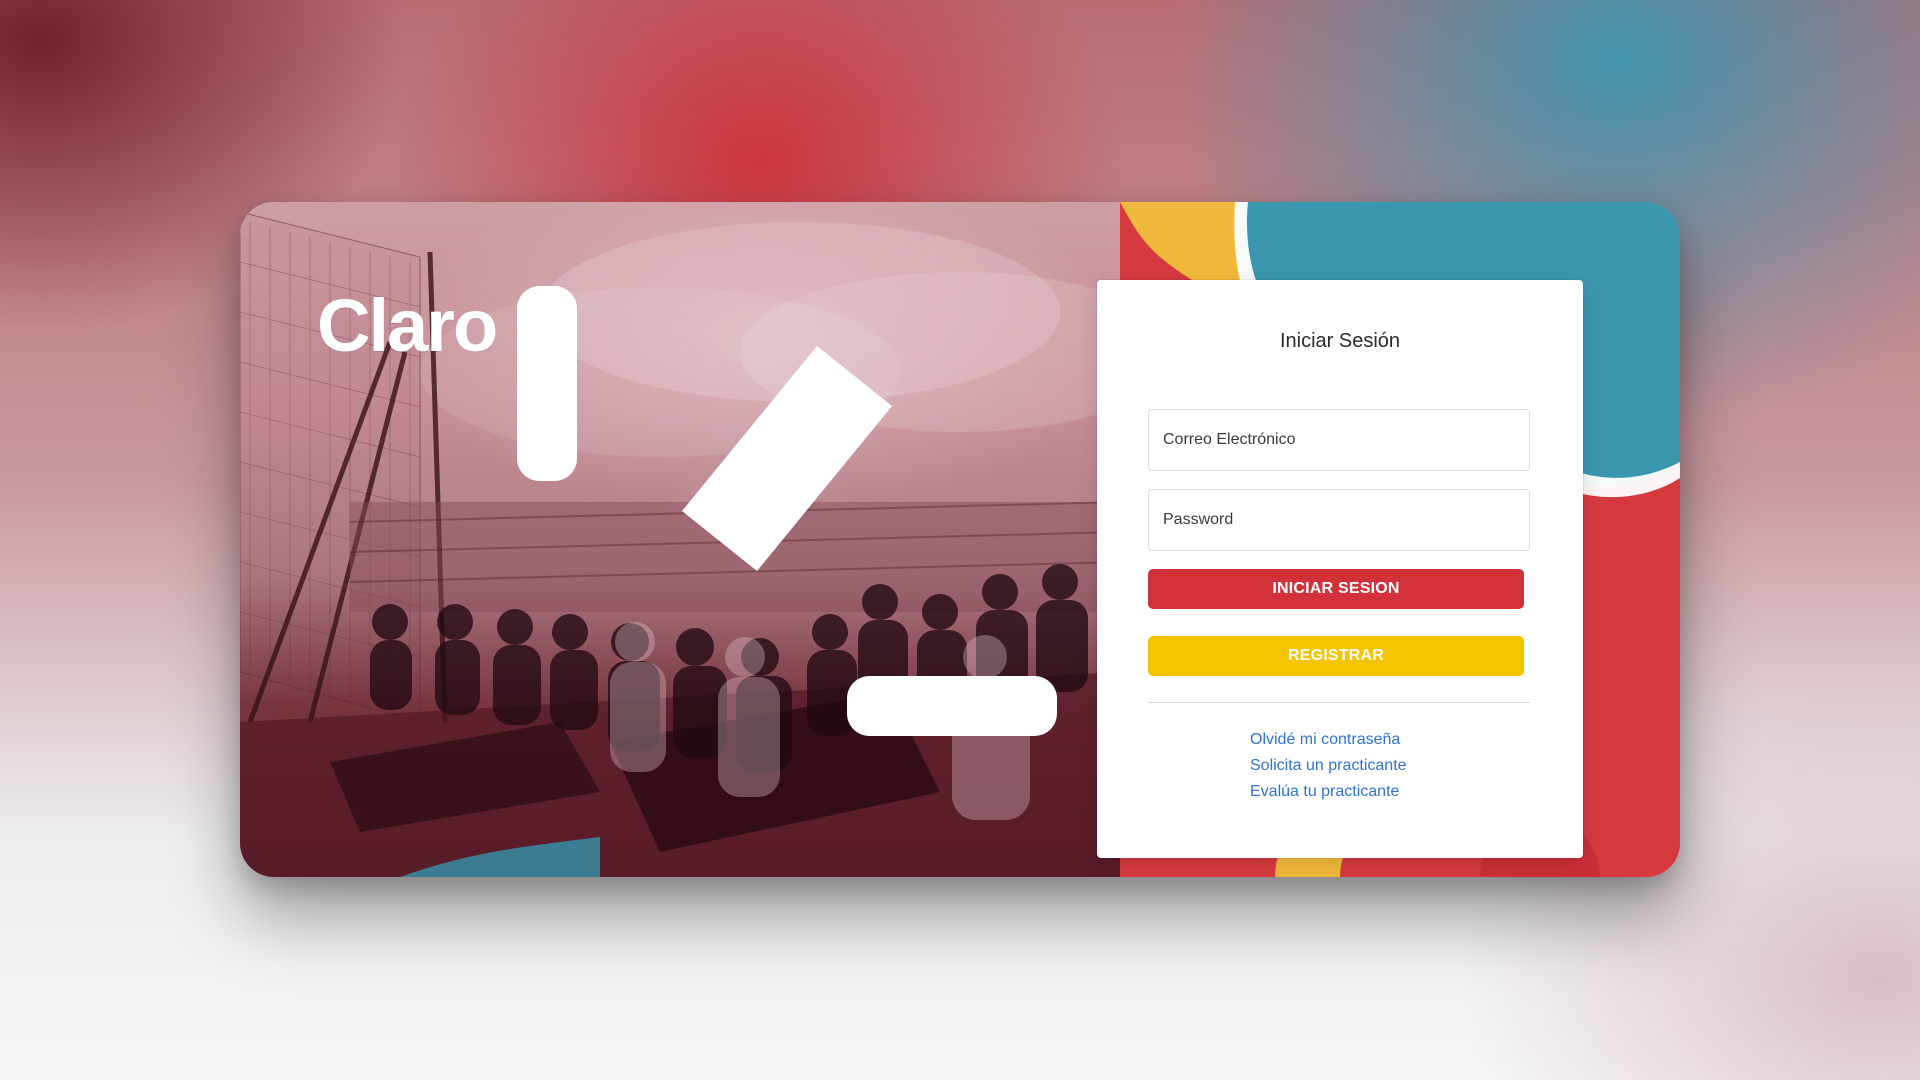 The height and width of the screenshot is (1080, 1920). I want to click on evaluate-intern-link: Evalúa tu practicante, so click(1380, 791).